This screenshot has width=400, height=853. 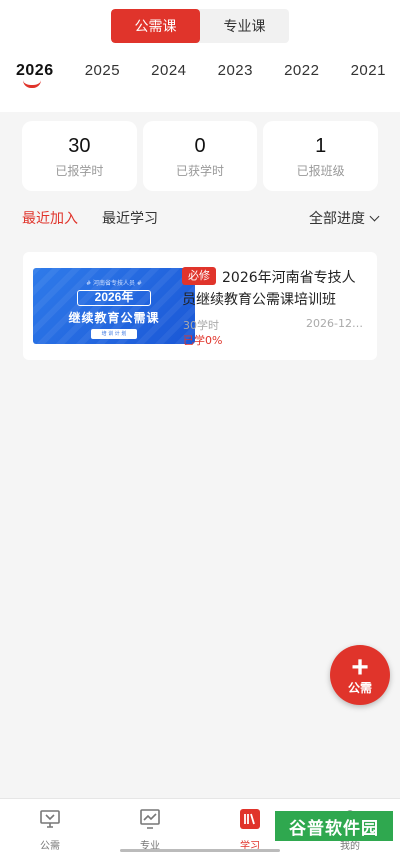 I want to click on year-2024: 2024, so click(x=168, y=77).